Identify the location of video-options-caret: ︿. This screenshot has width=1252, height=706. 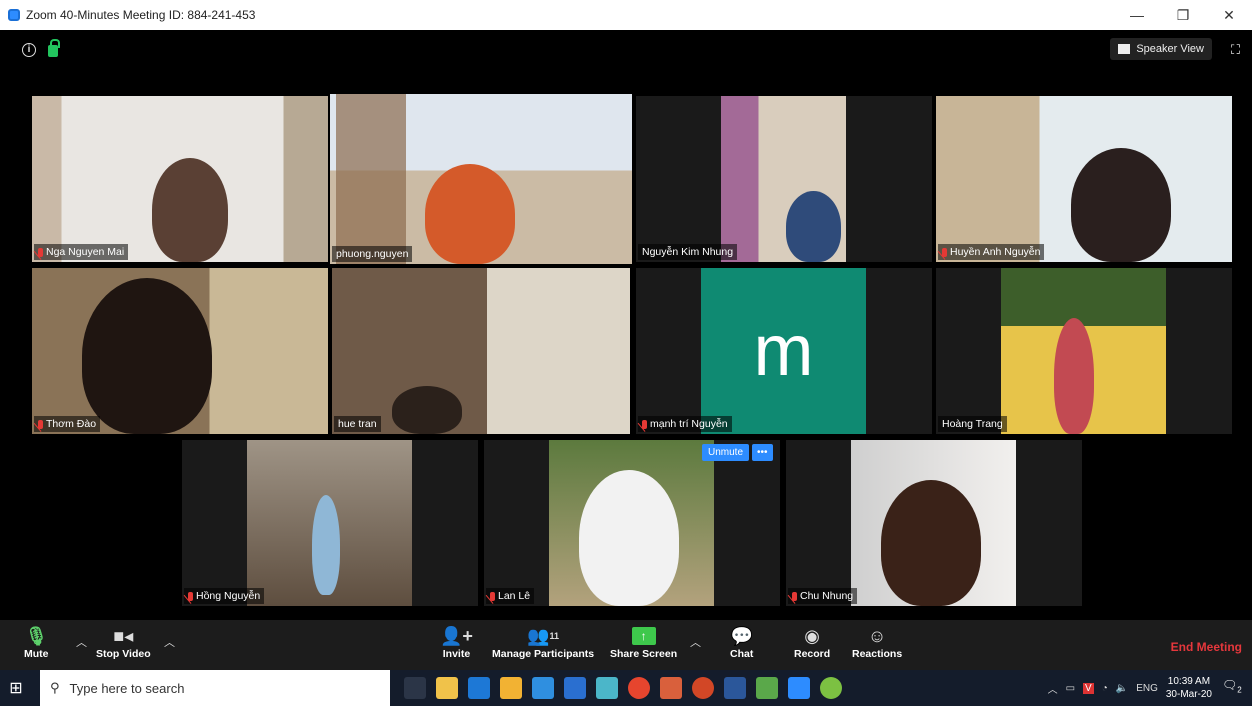
(169, 642).